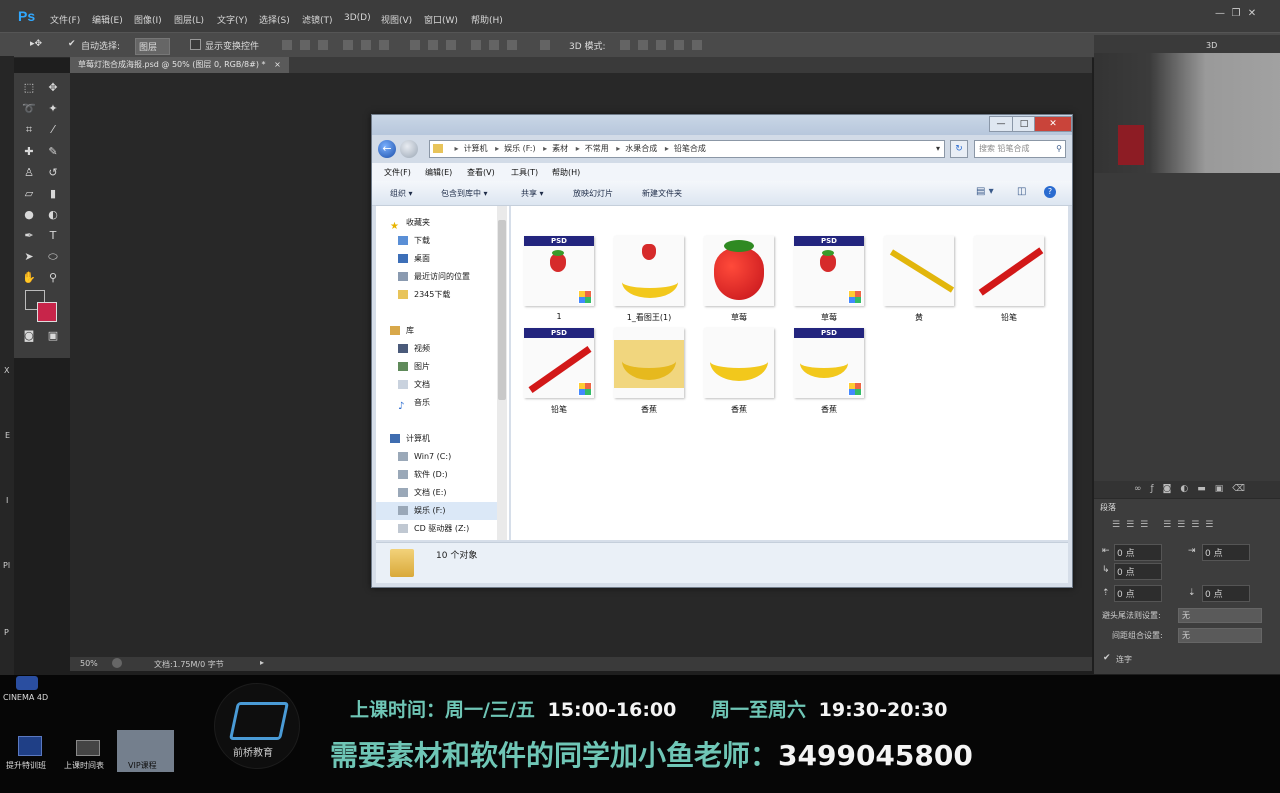 The height and width of the screenshot is (793, 1280). What do you see at coordinates (396, 19) in the screenshot?
I see `menu-view: 视图(V)` at bounding box center [396, 19].